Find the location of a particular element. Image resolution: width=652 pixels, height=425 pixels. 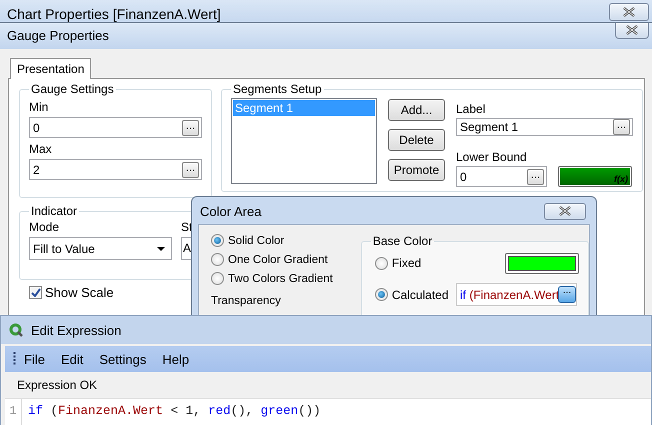

field-label: Label is located at coordinates (471, 109).